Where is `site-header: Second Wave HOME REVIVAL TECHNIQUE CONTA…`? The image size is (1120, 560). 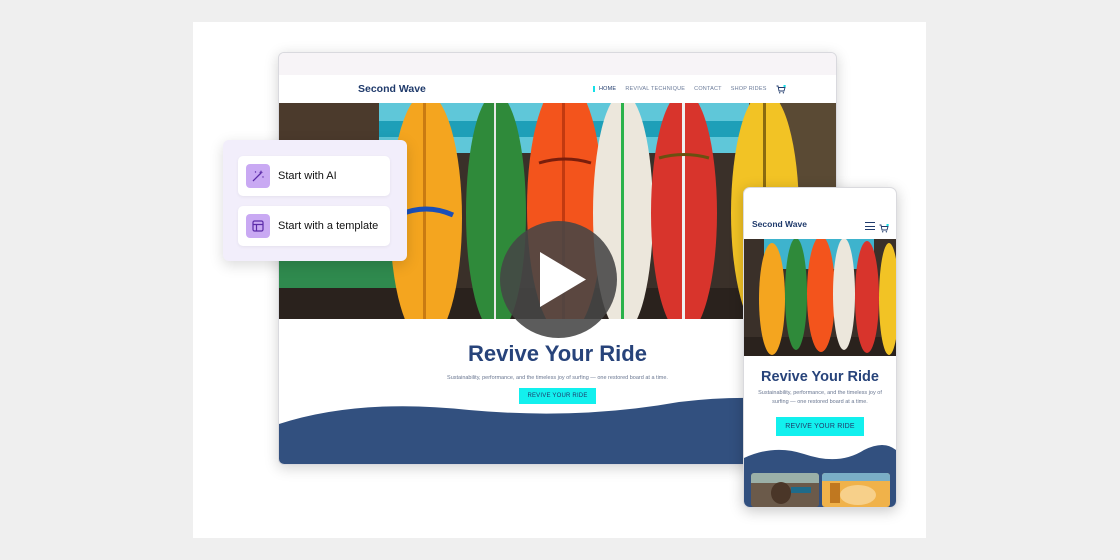
site-header: Second Wave HOME REVIVAL TECHNIQUE CONTA… is located at coordinates (557, 89).